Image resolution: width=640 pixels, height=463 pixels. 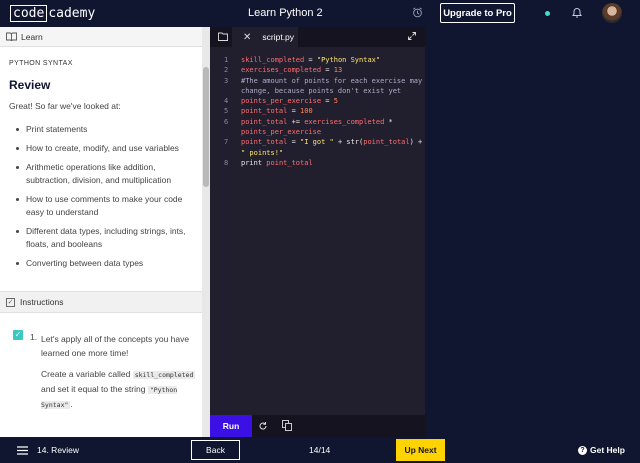 What do you see at coordinates (58, 450) in the screenshot?
I see `current-lesson-label: 14. Review` at bounding box center [58, 450].